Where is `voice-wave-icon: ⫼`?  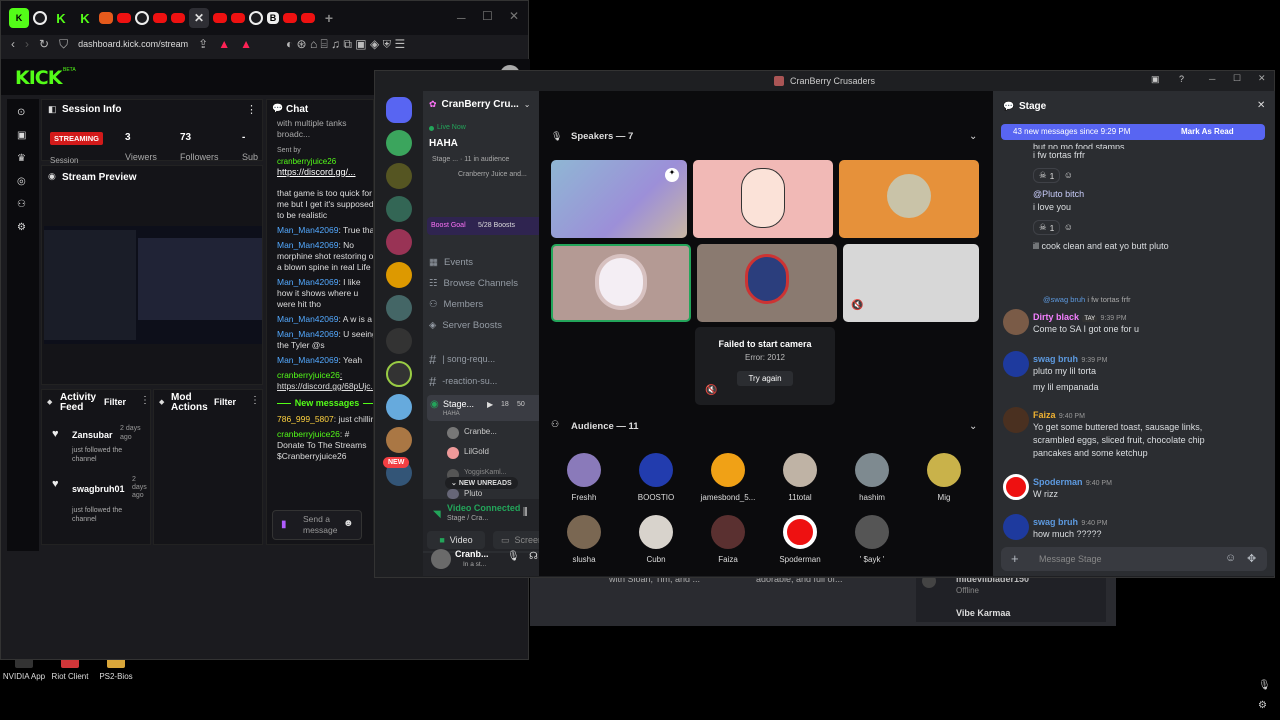 voice-wave-icon: ⫼ is located at coordinates (525, 512).